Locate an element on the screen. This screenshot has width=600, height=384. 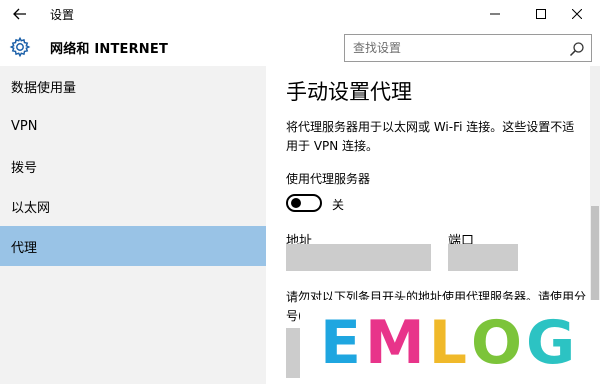
emlog-watermark-logo: E M L O G is located at coordinates (450, 342).